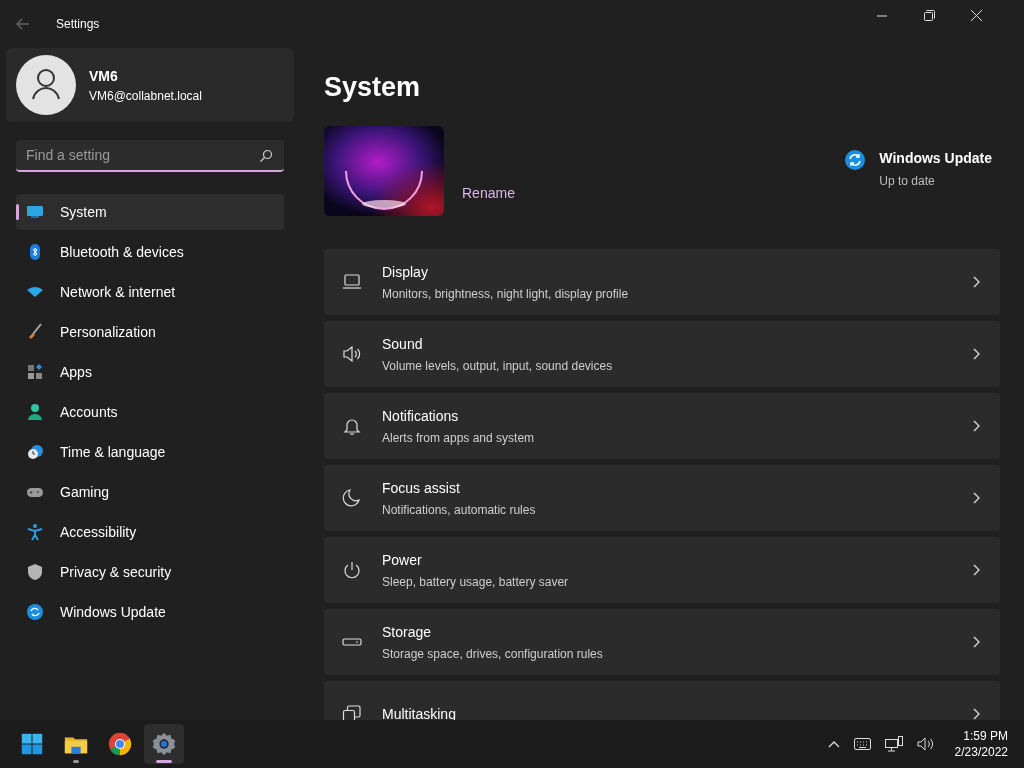  Describe the element at coordinates (150, 412) in the screenshot. I see `sidebar-item: Accounts` at that location.